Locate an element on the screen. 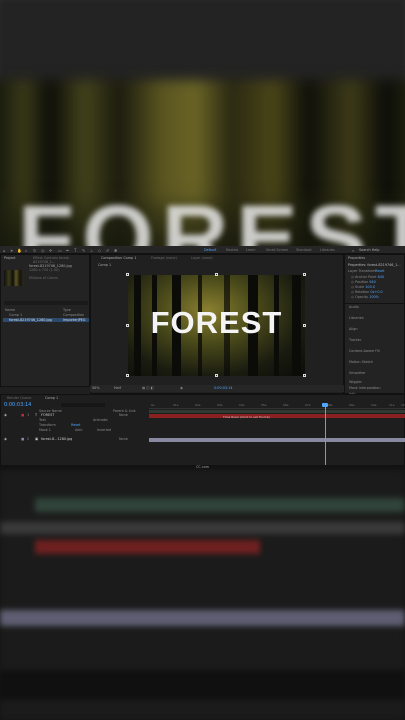 This screenshot has height=720, width=405. list-item: forest-8219746_1280.jpg ImporterJPEG is located at coordinates (46, 320).